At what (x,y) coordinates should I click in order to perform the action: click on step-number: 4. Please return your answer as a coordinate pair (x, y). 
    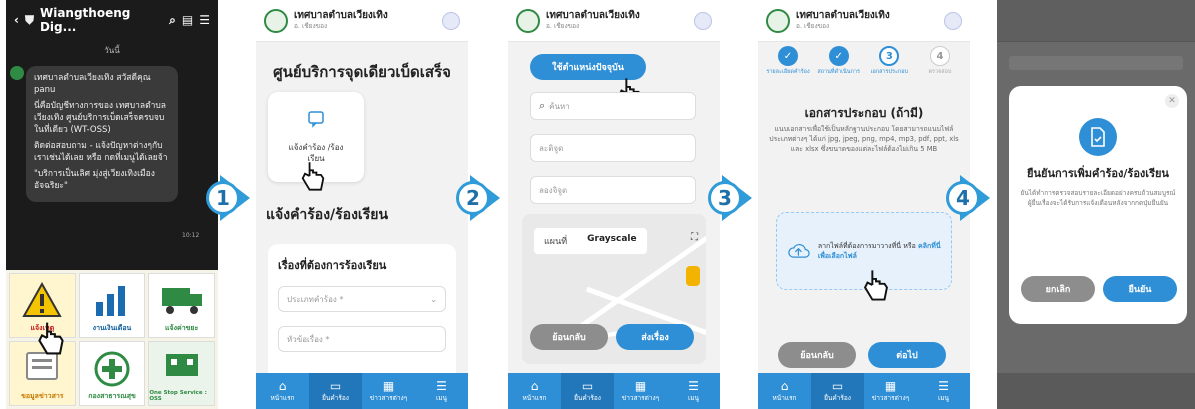
    Looking at the image, I should click on (963, 198).